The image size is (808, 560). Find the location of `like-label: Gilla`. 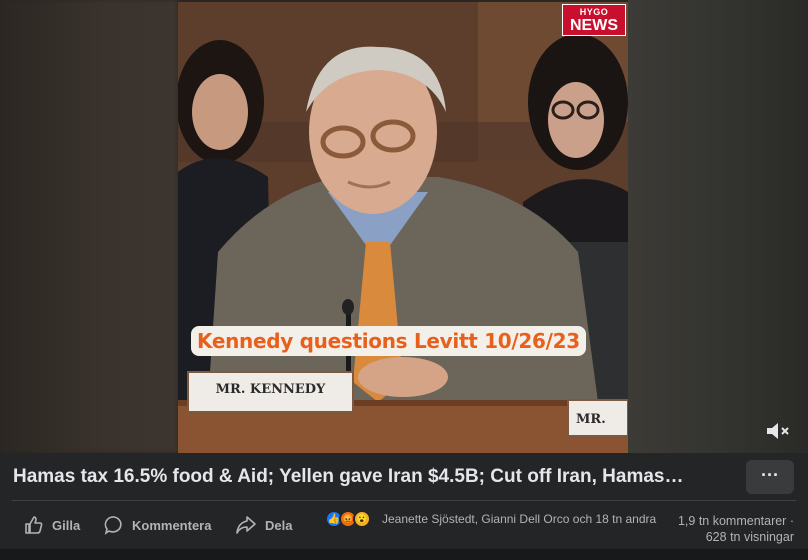

like-label: Gilla is located at coordinates (66, 525).